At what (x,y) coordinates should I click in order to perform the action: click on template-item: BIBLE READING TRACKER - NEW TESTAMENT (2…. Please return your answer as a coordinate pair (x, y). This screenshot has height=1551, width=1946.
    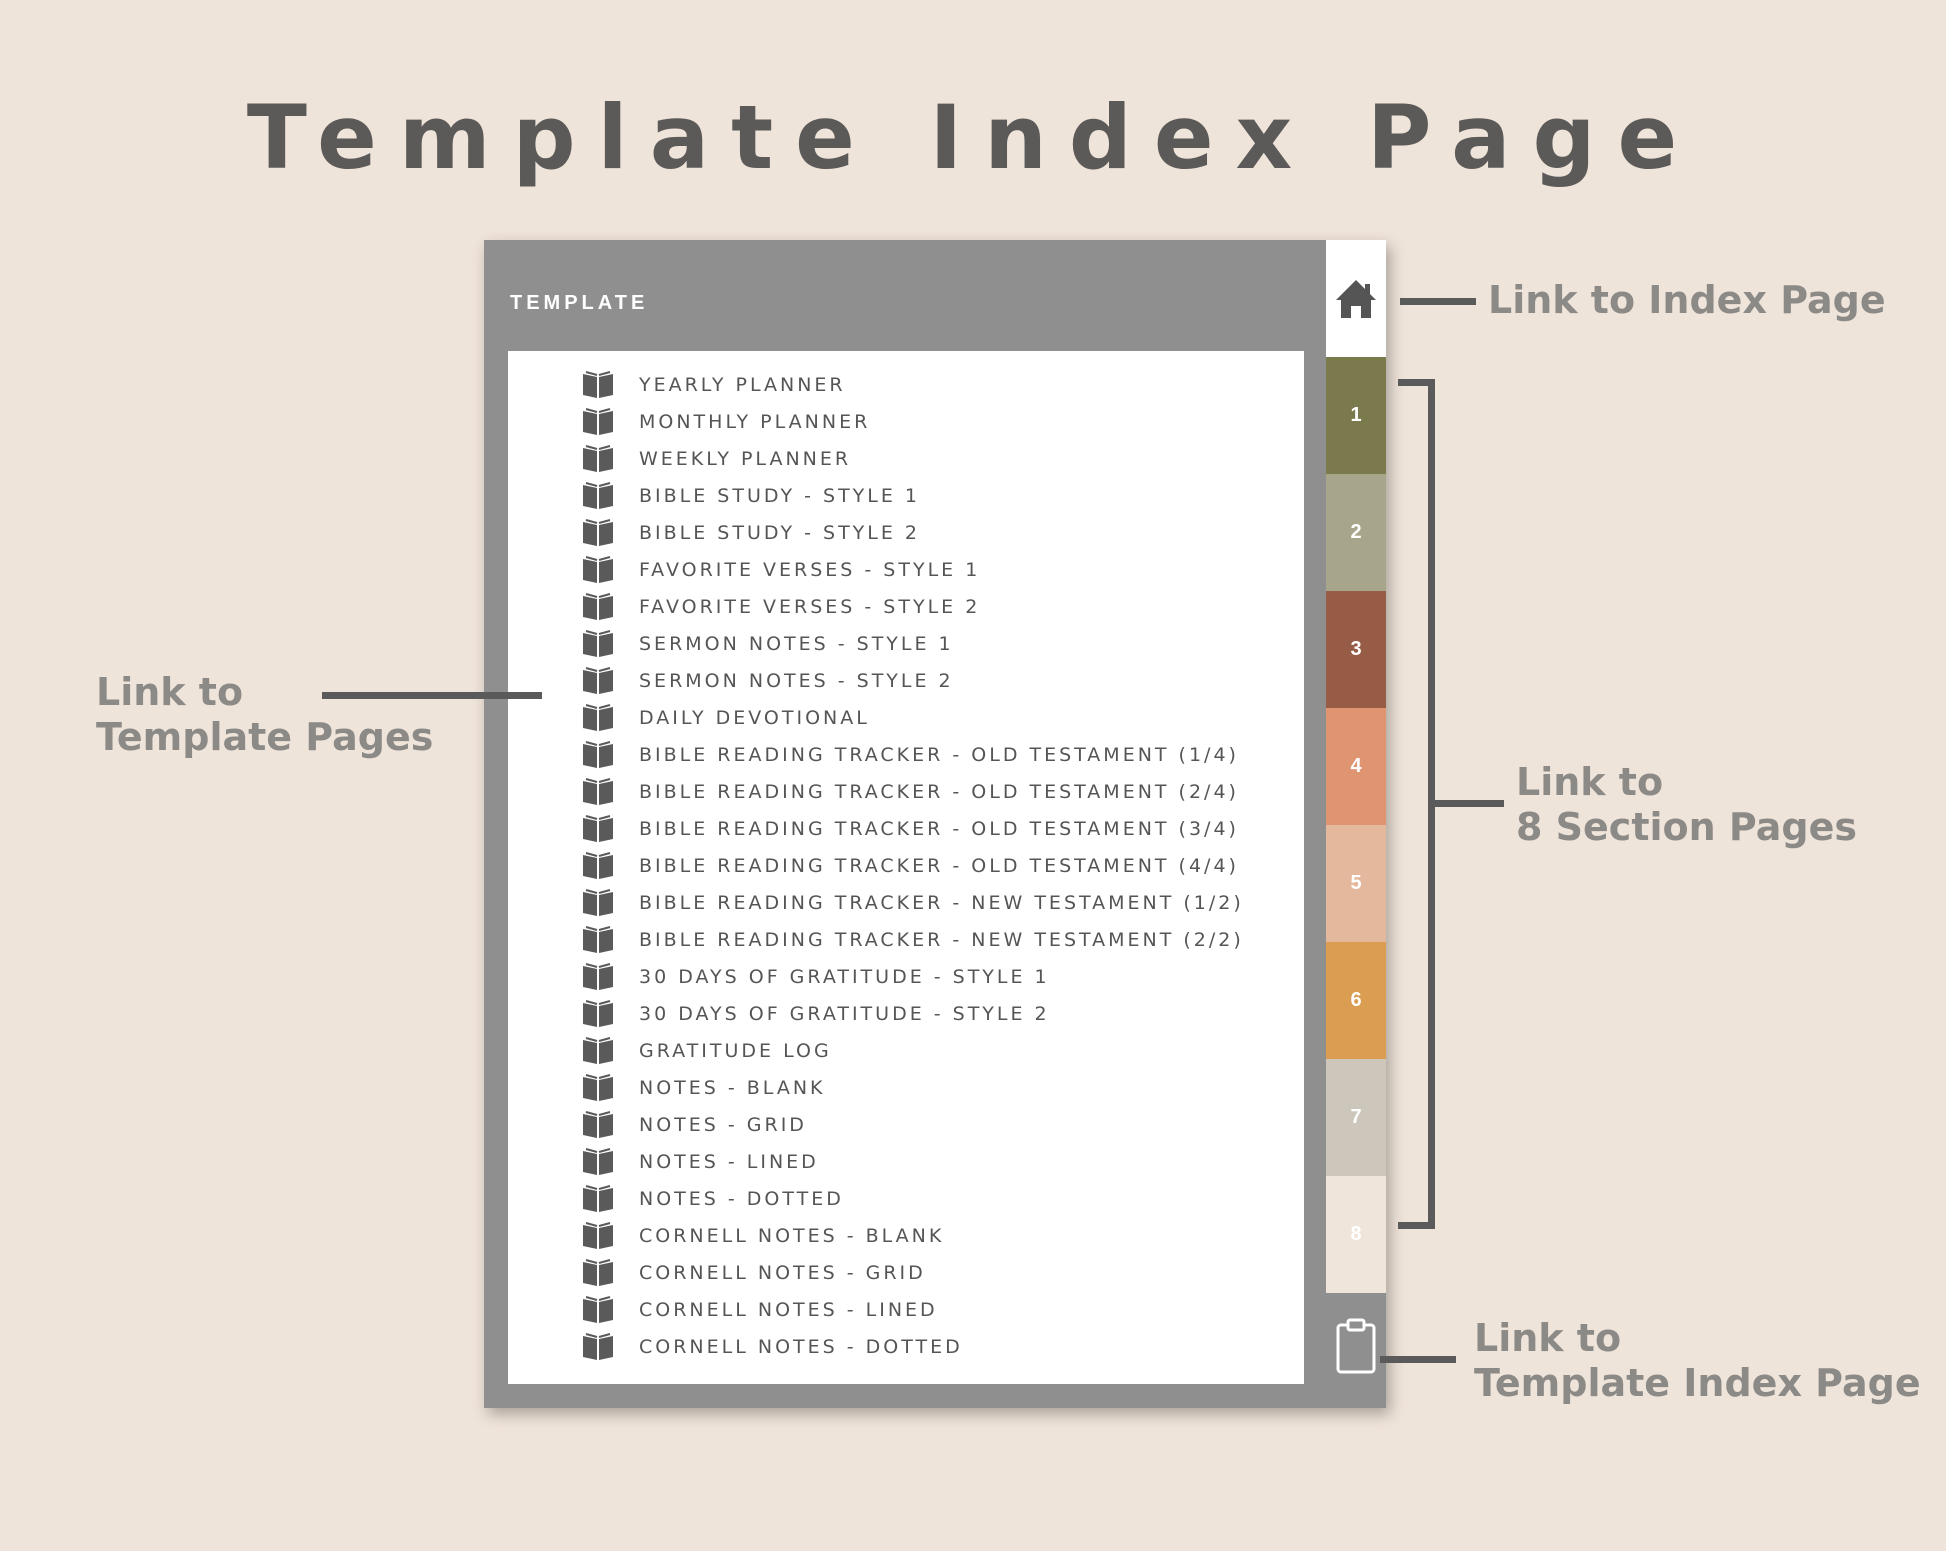
    Looking at the image, I should click on (912, 939).